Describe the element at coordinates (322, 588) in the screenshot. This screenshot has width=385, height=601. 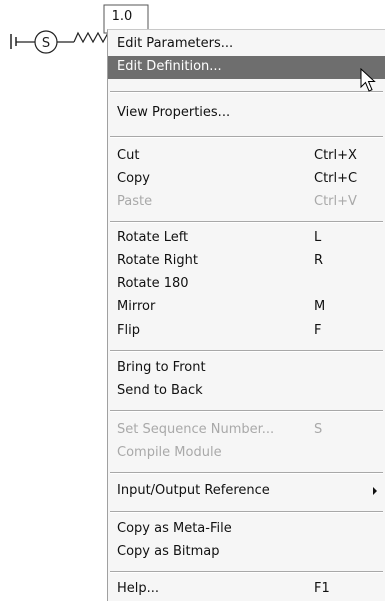
I see `menu-item-shortcut: F1` at that location.